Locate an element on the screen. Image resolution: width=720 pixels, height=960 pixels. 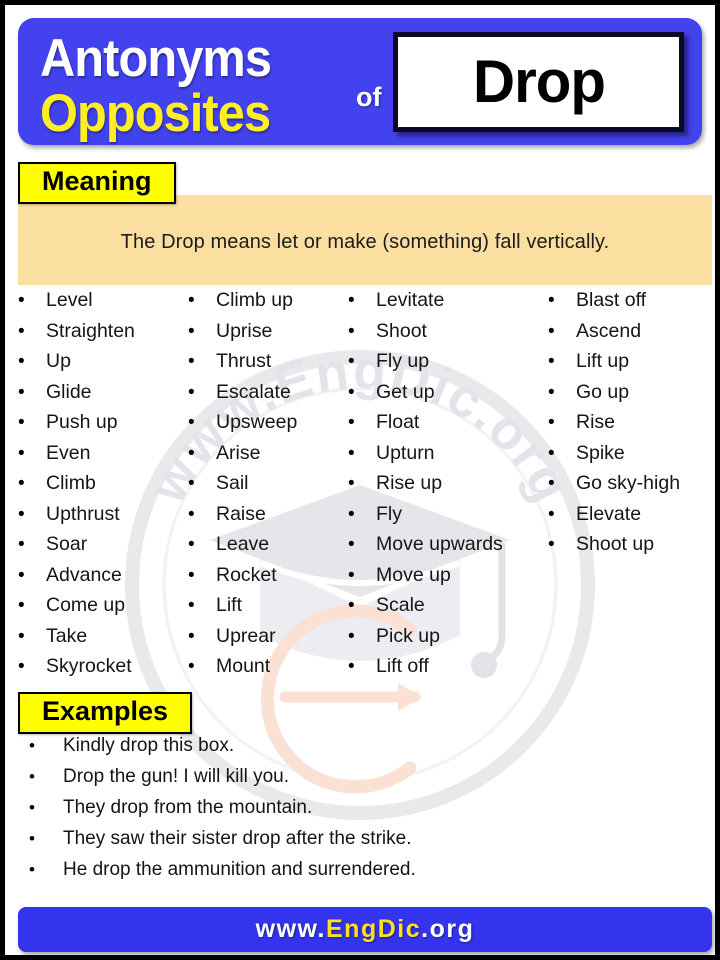
antonym-label: Ascend is located at coordinates (609, 330).